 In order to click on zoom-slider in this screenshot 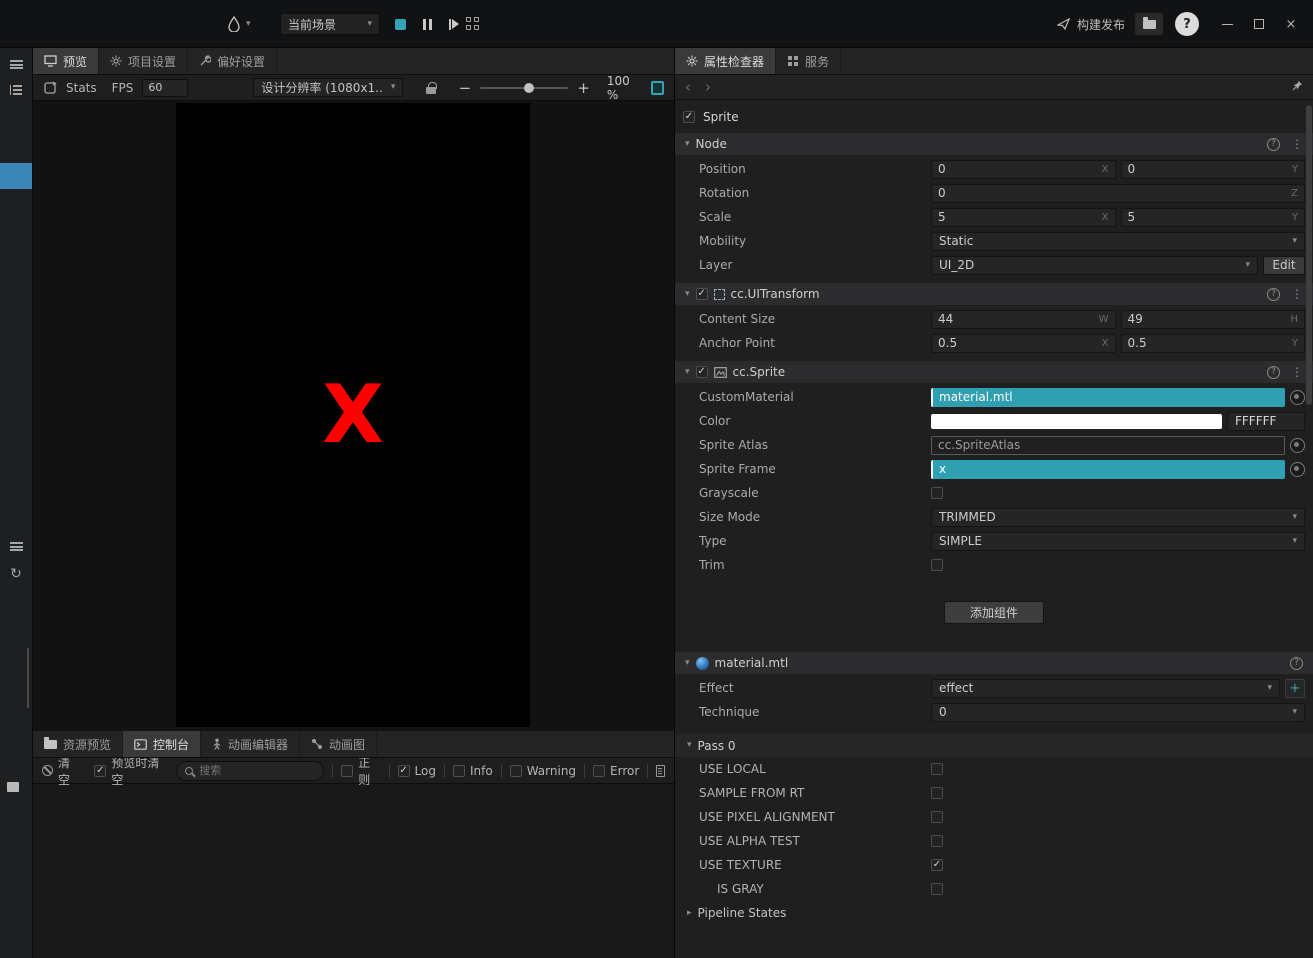, I will do `click(524, 87)`.